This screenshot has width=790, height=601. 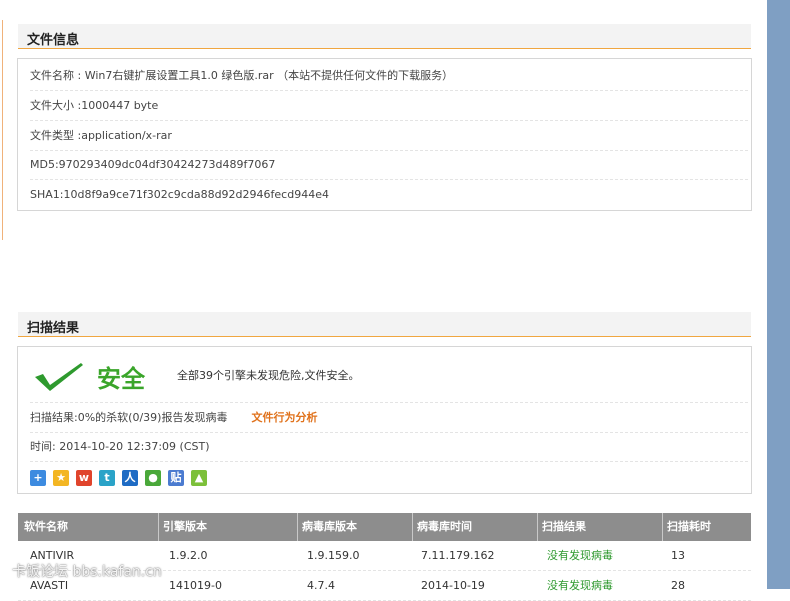 I want to click on cell-duration: 28, so click(x=678, y=585).